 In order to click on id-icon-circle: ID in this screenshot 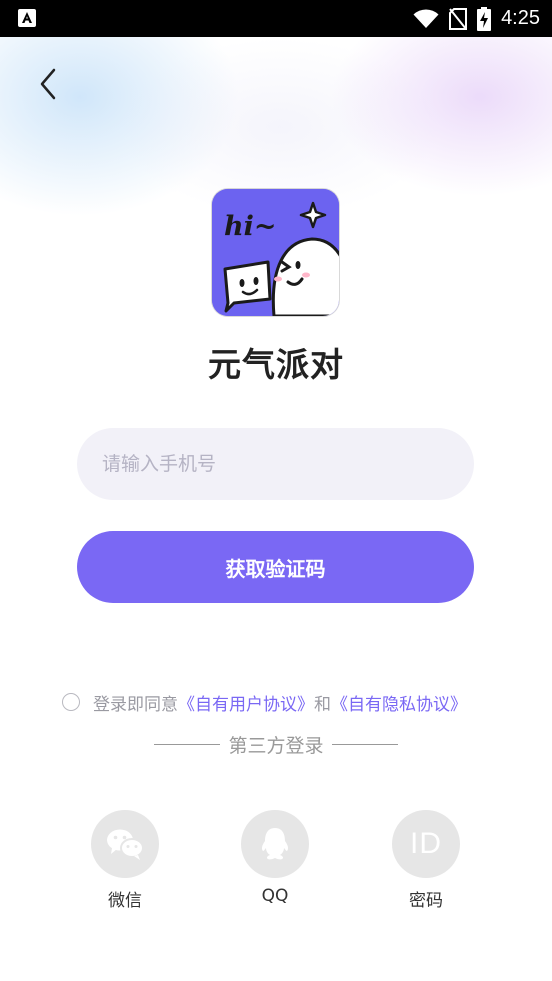, I will do `click(426, 844)`.